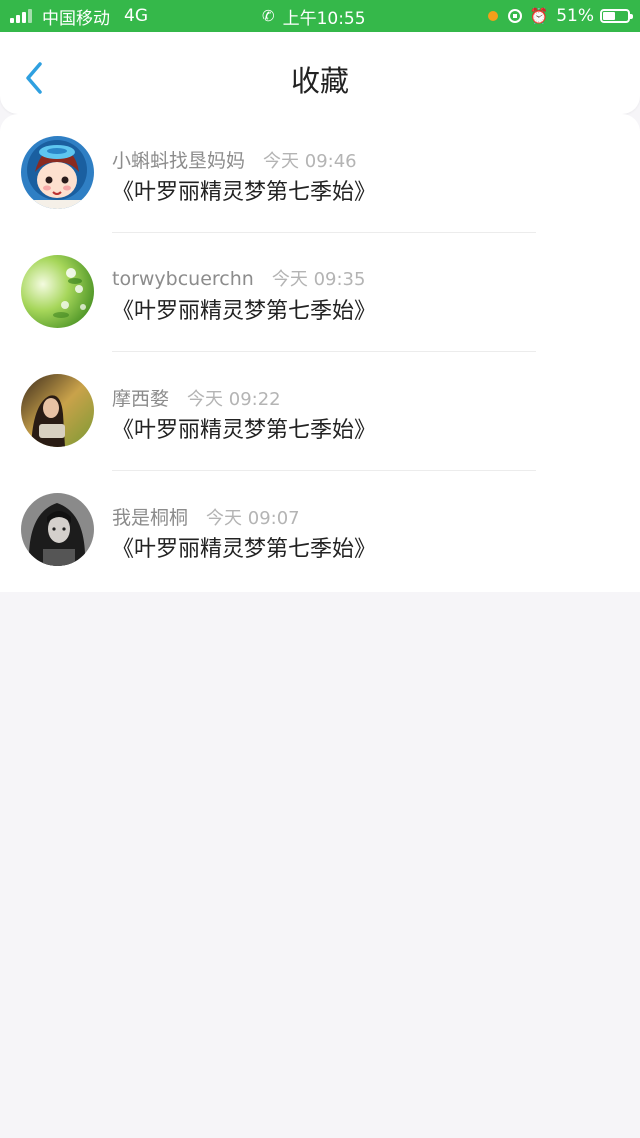 The width and height of the screenshot is (640, 1138). I want to click on alarm-icon: ⏰, so click(539, 16).